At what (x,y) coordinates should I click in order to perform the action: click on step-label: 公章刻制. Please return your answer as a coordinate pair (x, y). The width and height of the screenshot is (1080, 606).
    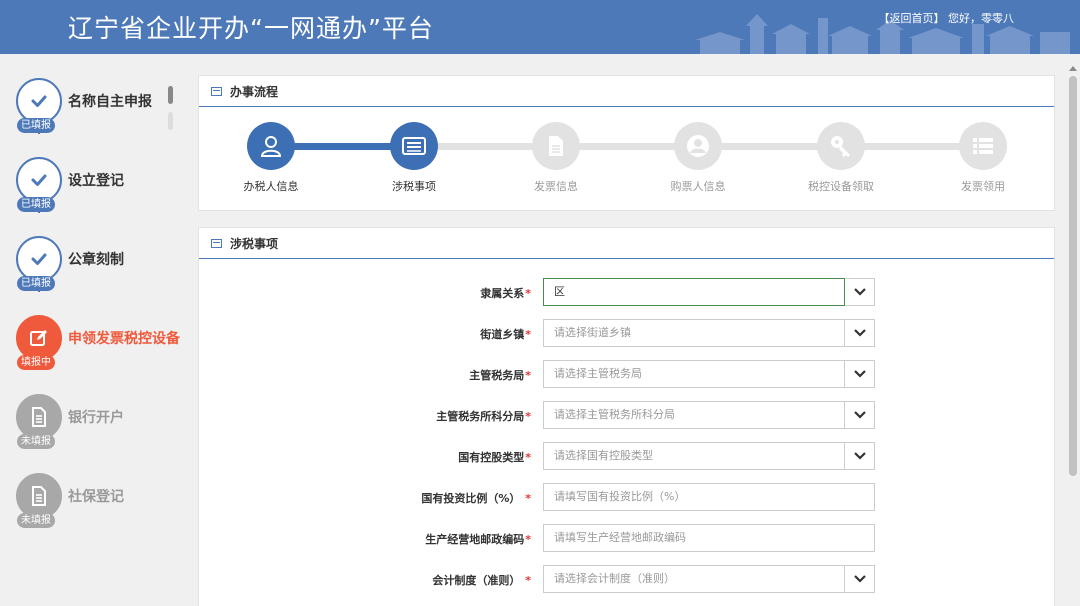
    Looking at the image, I should click on (96, 260).